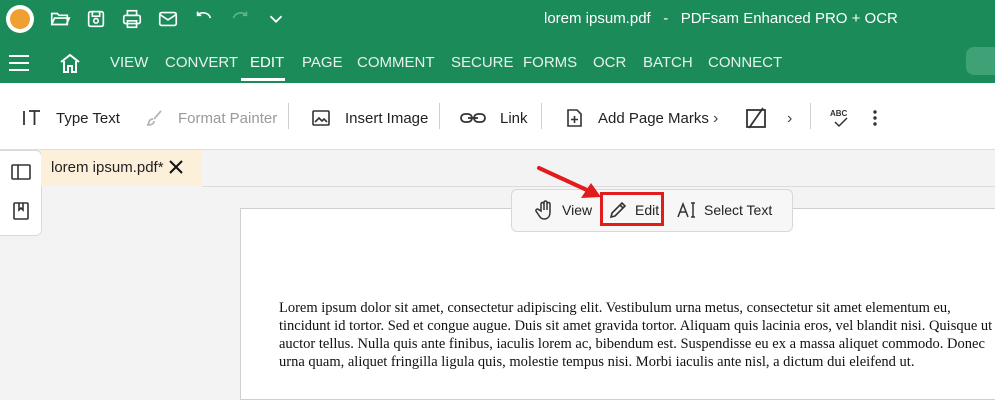 The width and height of the screenshot is (995, 400). I want to click on spellcheck-button: ABC, so click(848, 118).